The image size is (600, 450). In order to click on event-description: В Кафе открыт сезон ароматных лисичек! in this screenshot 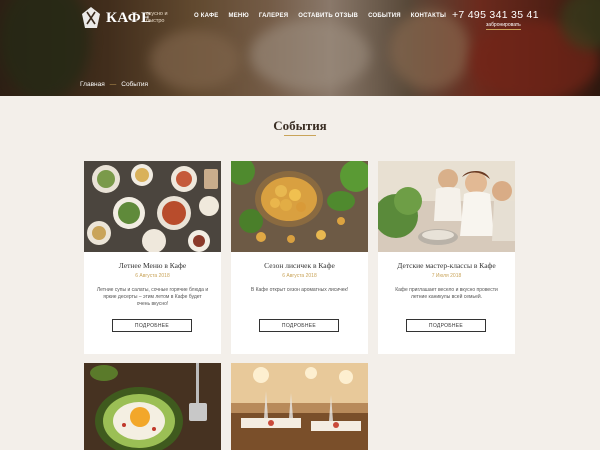, I will do `click(299, 290)`.